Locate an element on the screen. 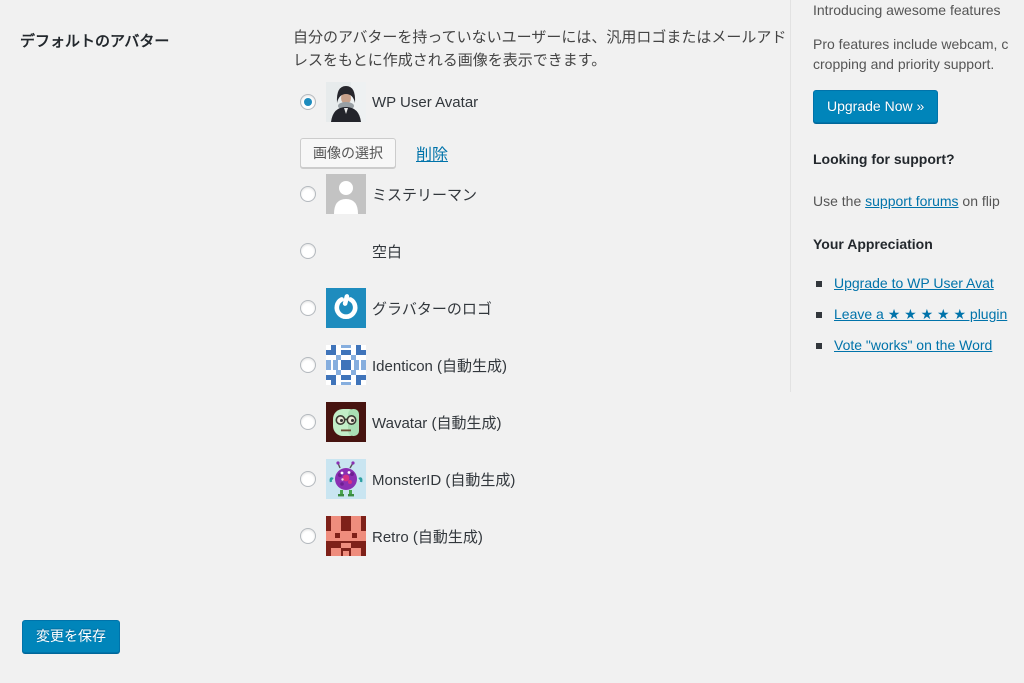 The width and height of the screenshot is (1024, 683). support-forums-link: support forums is located at coordinates (911, 201).